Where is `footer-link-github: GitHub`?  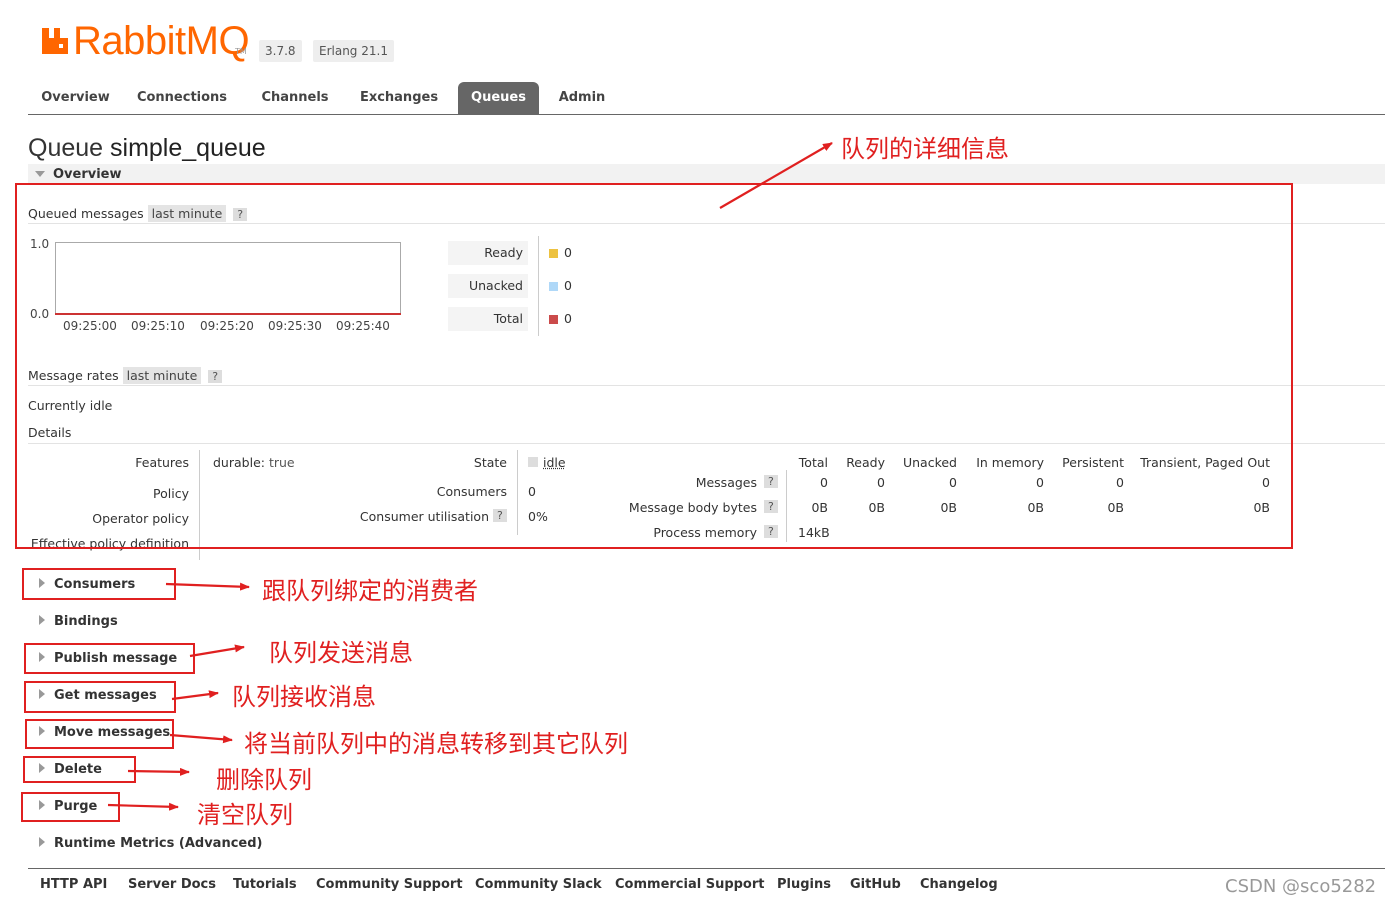 footer-link-github: GitHub is located at coordinates (875, 884).